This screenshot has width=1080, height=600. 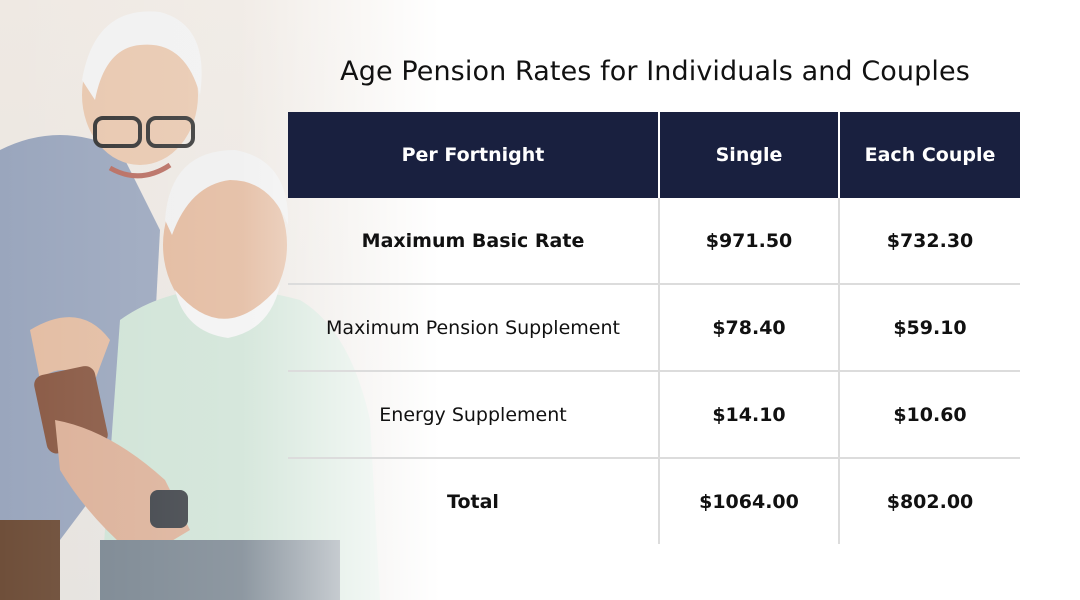 What do you see at coordinates (474, 241) in the screenshot?
I see `row-label: Maximum Basic Rate` at bounding box center [474, 241].